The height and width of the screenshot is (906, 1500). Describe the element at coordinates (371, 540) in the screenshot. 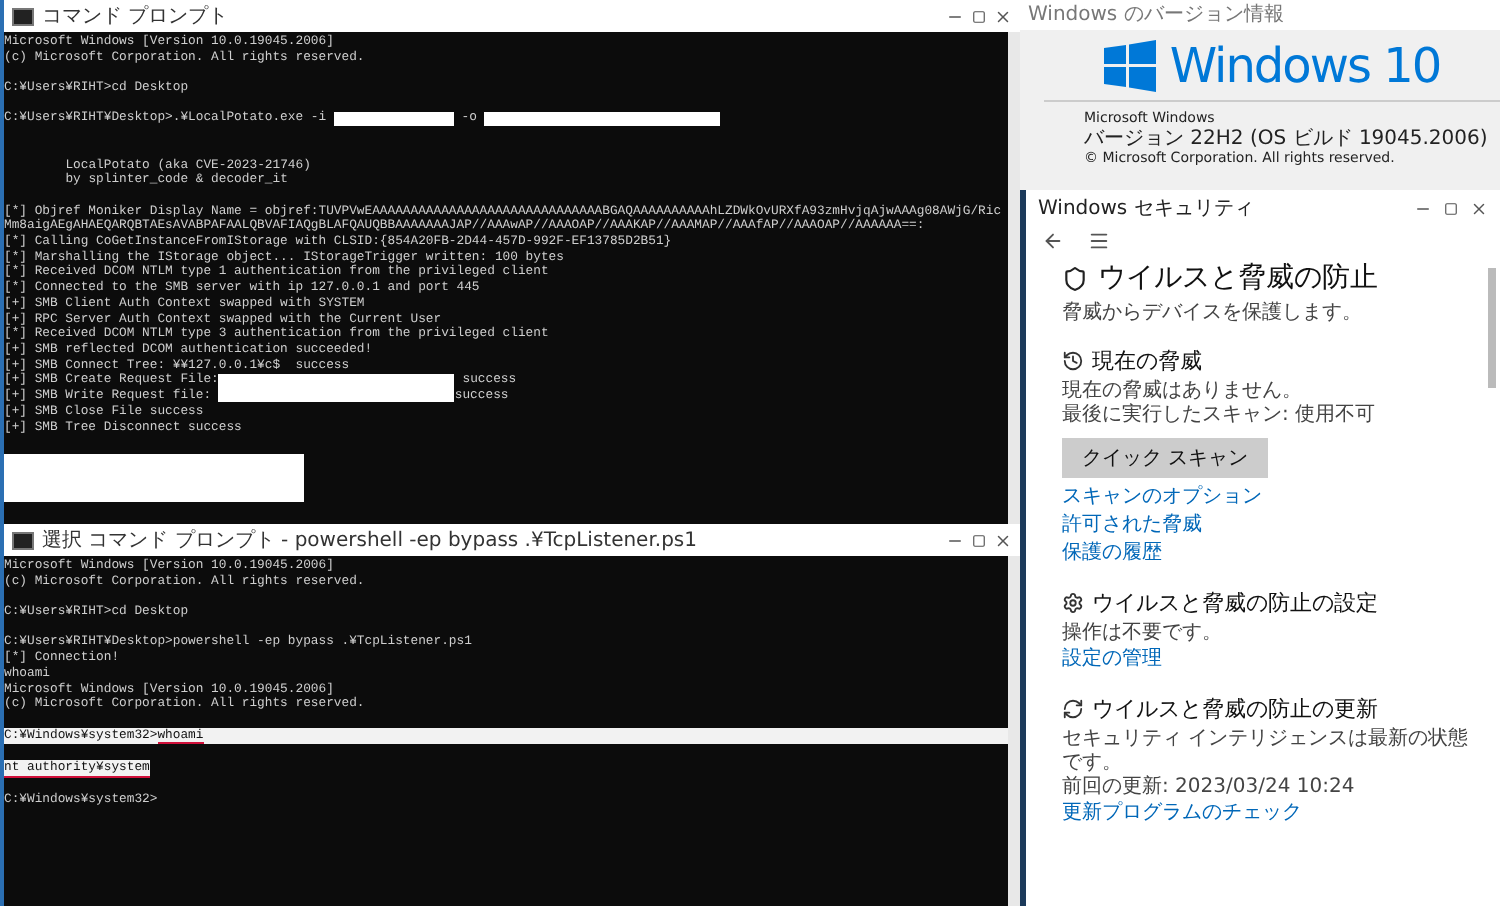

I see `window-title: 選択 コマンド プロンプト - powershell -ep bypass .¥TcpListener.ps1` at that location.